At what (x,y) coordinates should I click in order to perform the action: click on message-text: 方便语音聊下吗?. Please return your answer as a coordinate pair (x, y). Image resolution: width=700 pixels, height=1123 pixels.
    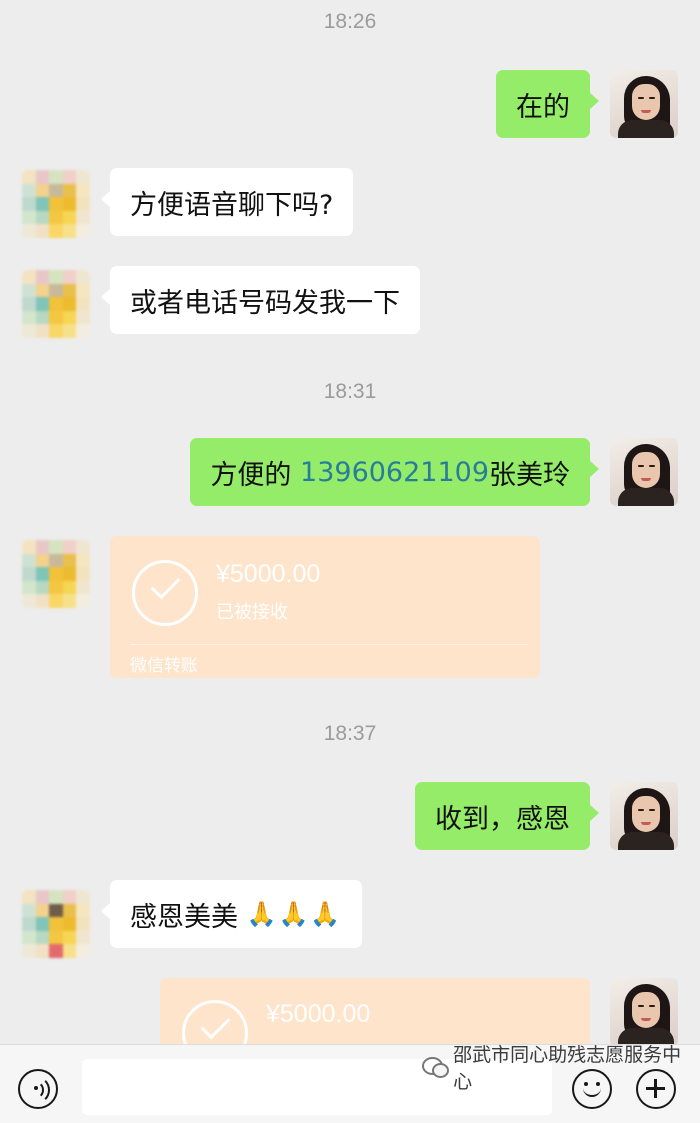
    Looking at the image, I should click on (232, 205).